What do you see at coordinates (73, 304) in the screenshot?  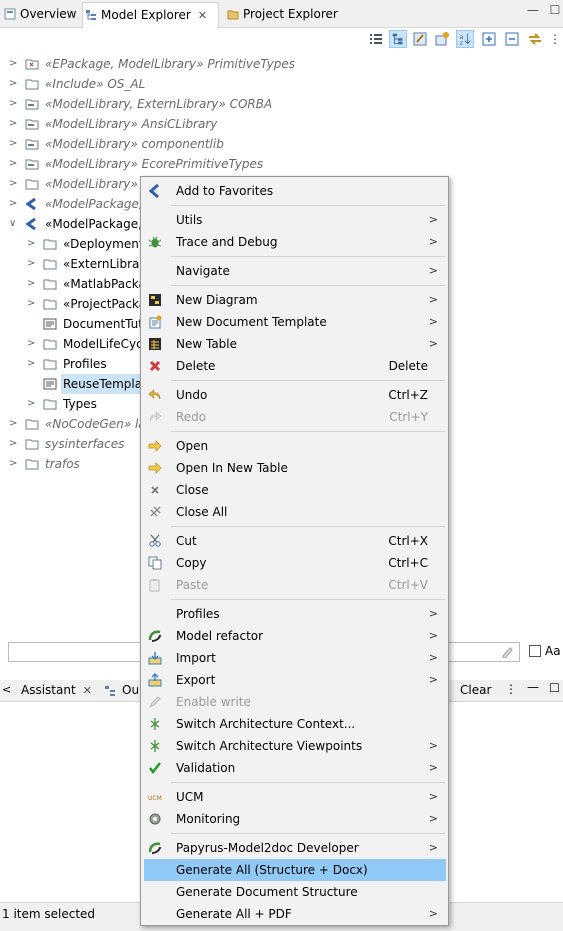 I see `tree-item: > «ProjectPacka` at bounding box center [73, 304].